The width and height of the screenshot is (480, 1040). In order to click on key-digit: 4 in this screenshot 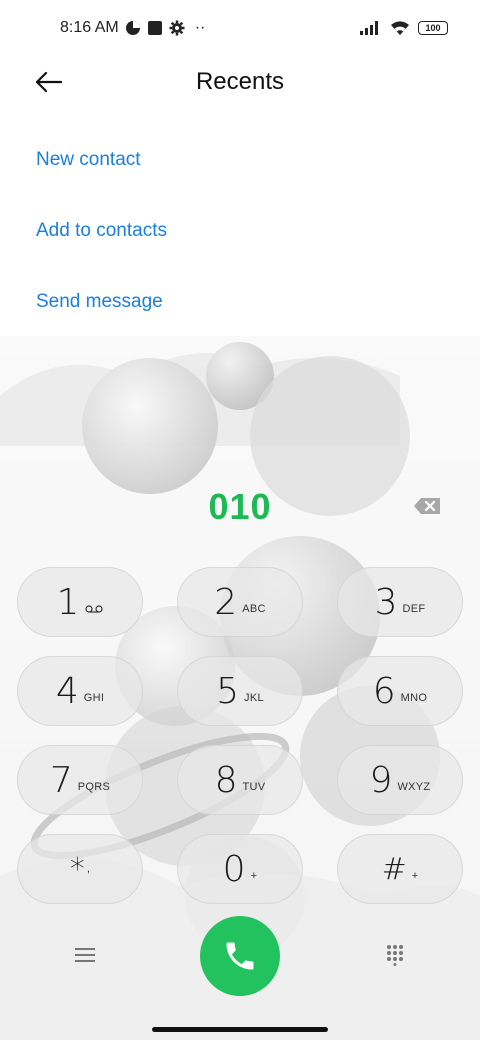, I will do `click(67, 691)`.